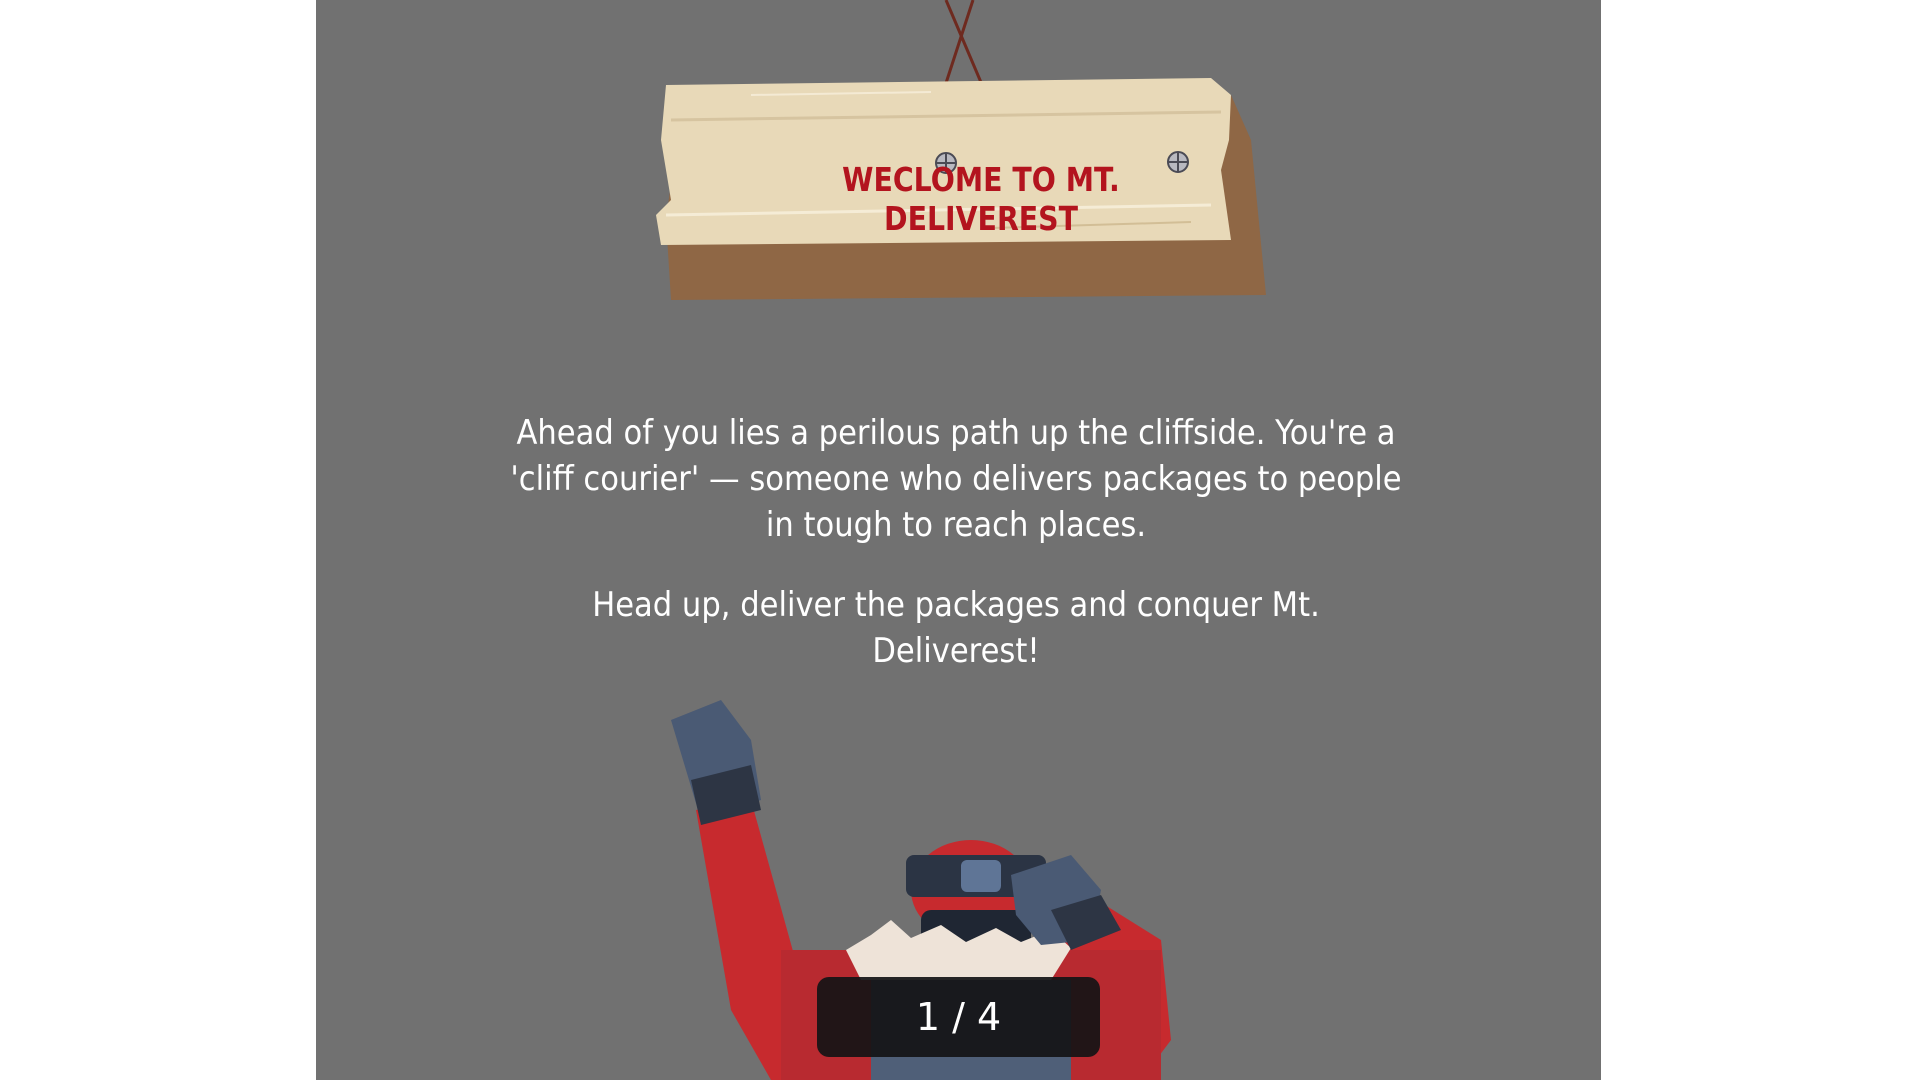  Describe the element at coordinates (961, 150) in the screenshot. I see `wooden-sign-icon` at that location.